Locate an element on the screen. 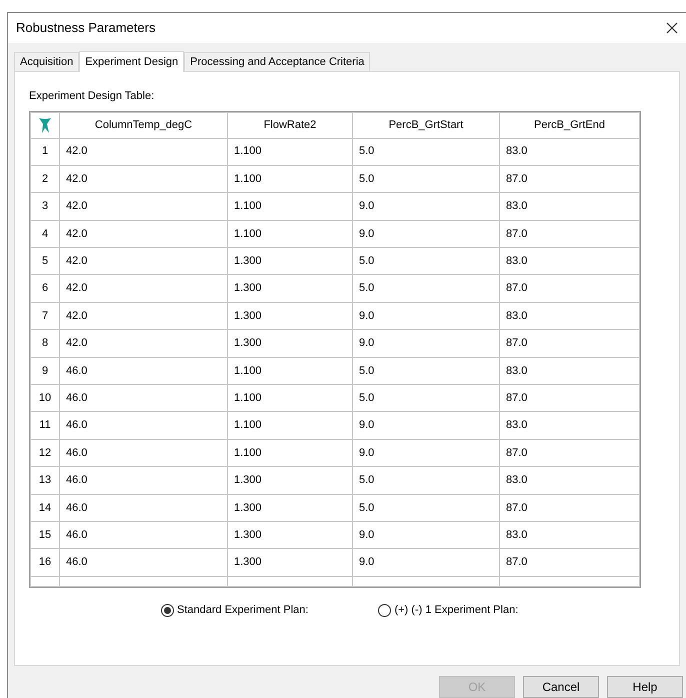  dialog-button: Cancel is located at coordinates (561, 687).